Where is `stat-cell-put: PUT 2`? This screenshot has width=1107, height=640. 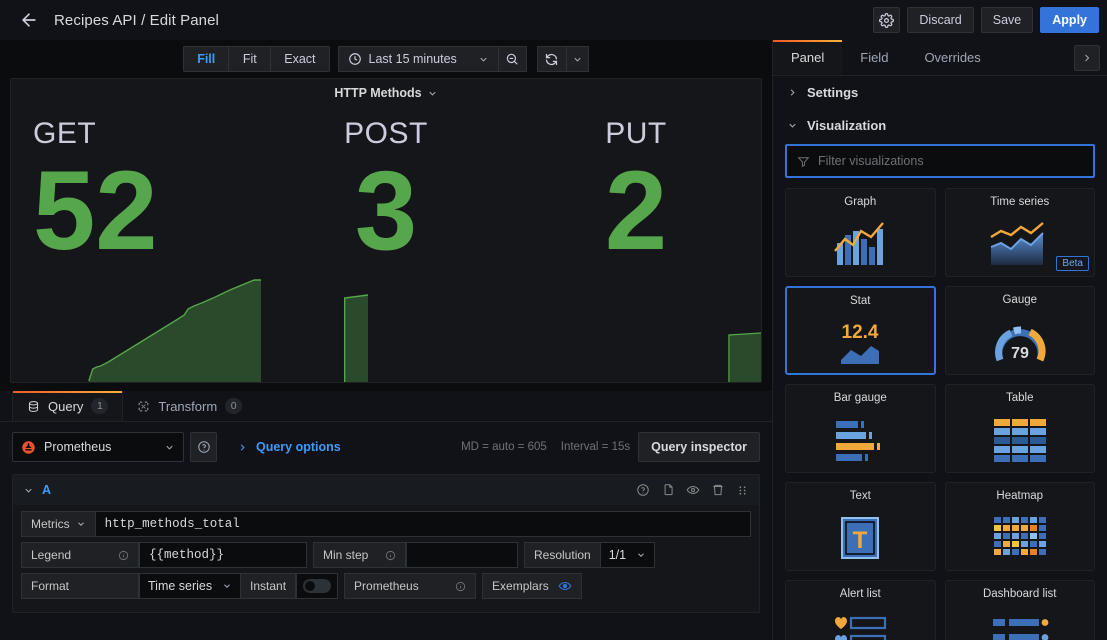 stat-cell-put: PUT 2 is located at coordinates (636, 244).